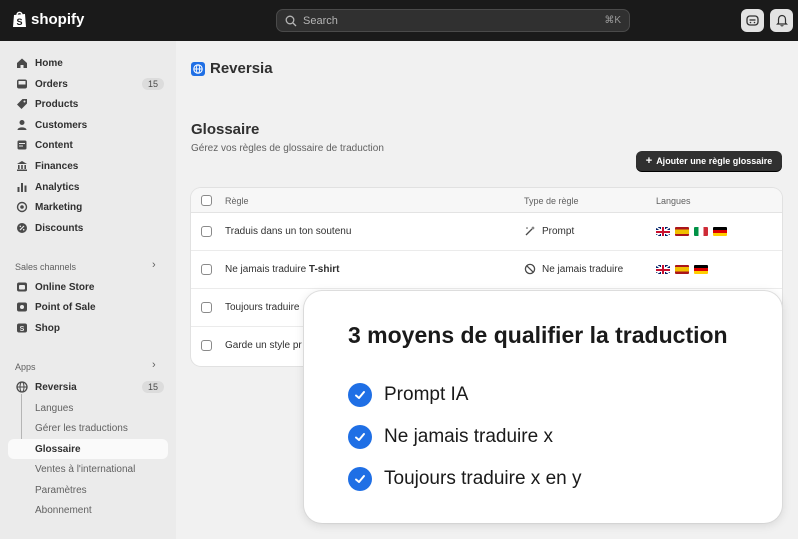 This screenshot has width=798, height=539. I want to click on sidebar-item-marketing: Marketing, so click(88, 207).